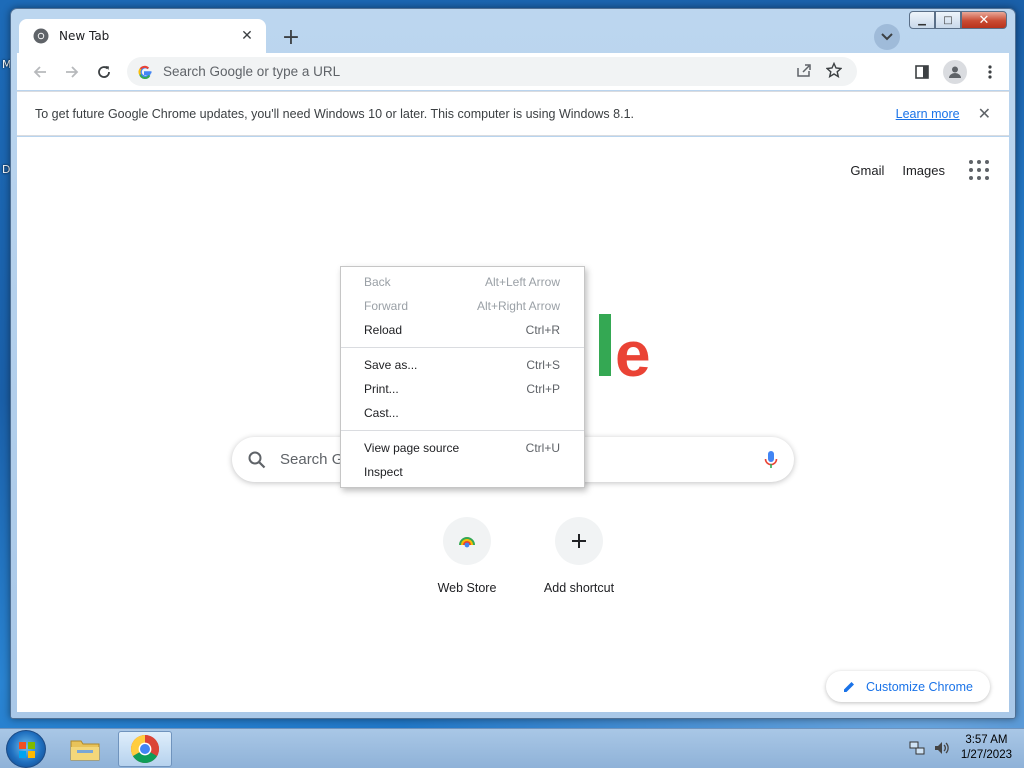 The height and width of the screenshot is (768, 1024). I want to click on reload-button, so click(104, 72).